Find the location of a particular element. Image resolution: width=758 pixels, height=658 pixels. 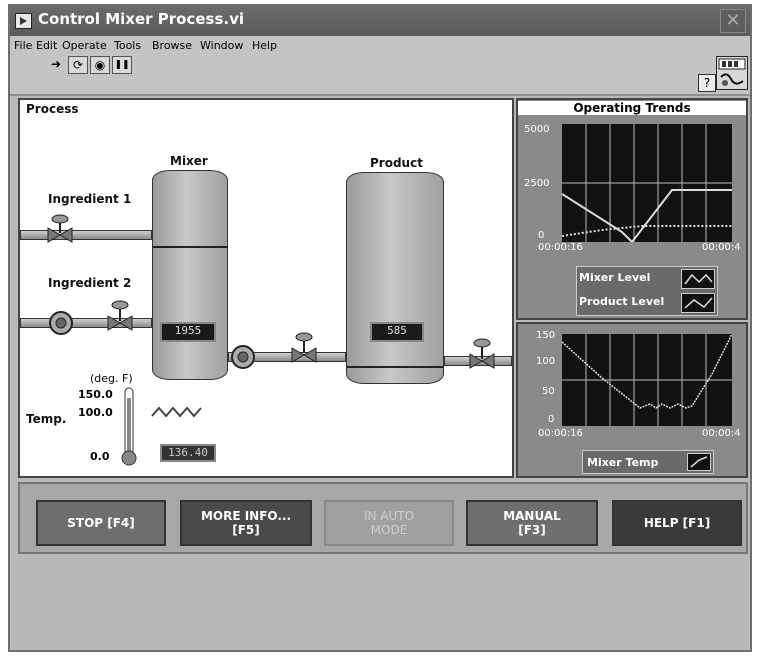

temp-trend-panel: 150 100 50 0 00:00:16 00:00:4 Mixer Temp is located at coordinates (632, 400).